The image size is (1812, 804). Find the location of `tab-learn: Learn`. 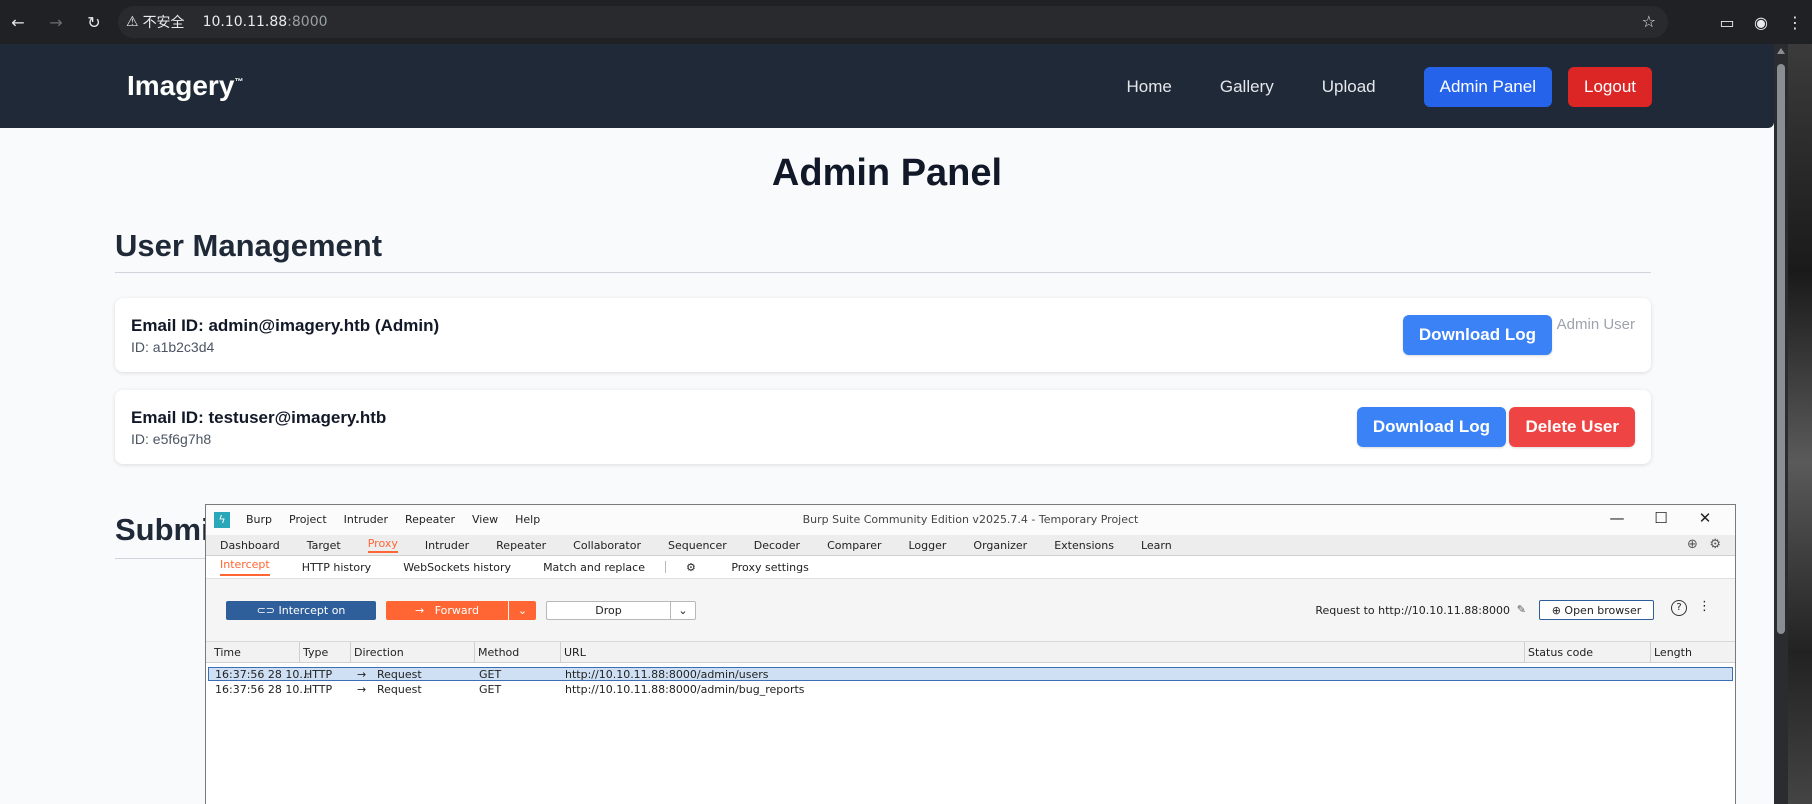

tab-learn: Learn is located at coordinates (1156, 545).